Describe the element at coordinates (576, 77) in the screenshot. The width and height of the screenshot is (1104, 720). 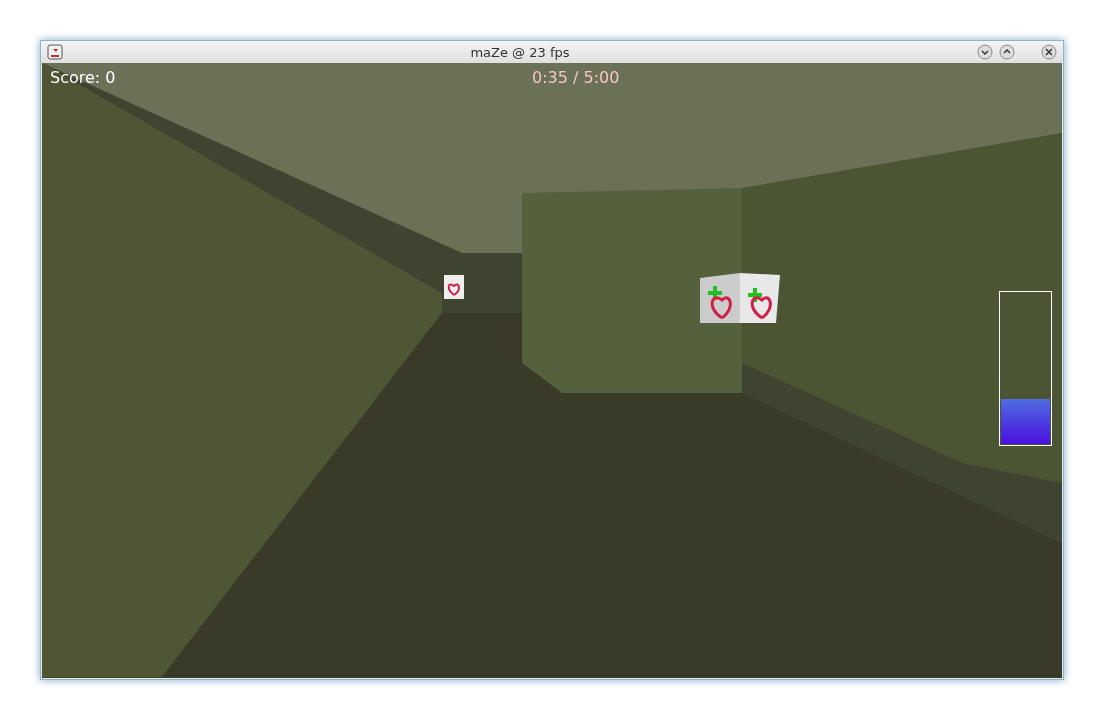
I see `timer-label: 0:35 / 5:00` at that location.